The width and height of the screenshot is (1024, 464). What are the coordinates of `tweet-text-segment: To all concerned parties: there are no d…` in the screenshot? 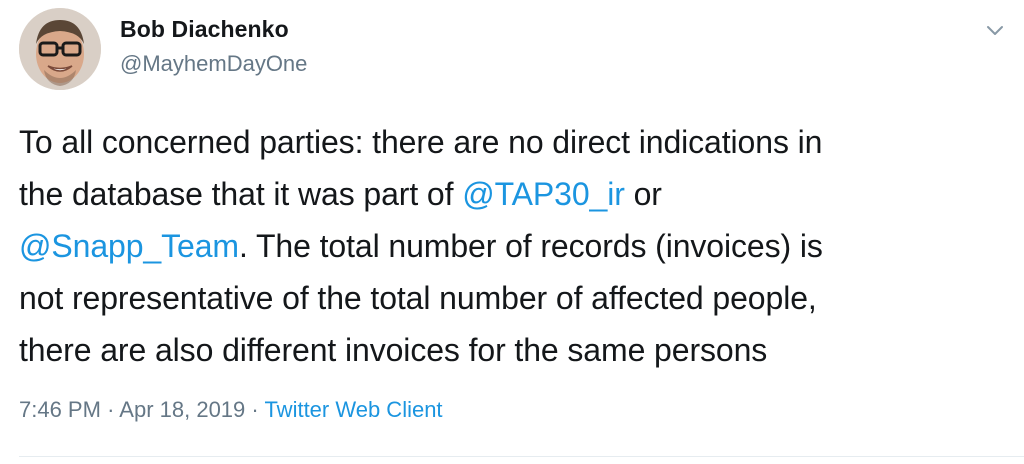 It's located at (421, 142).